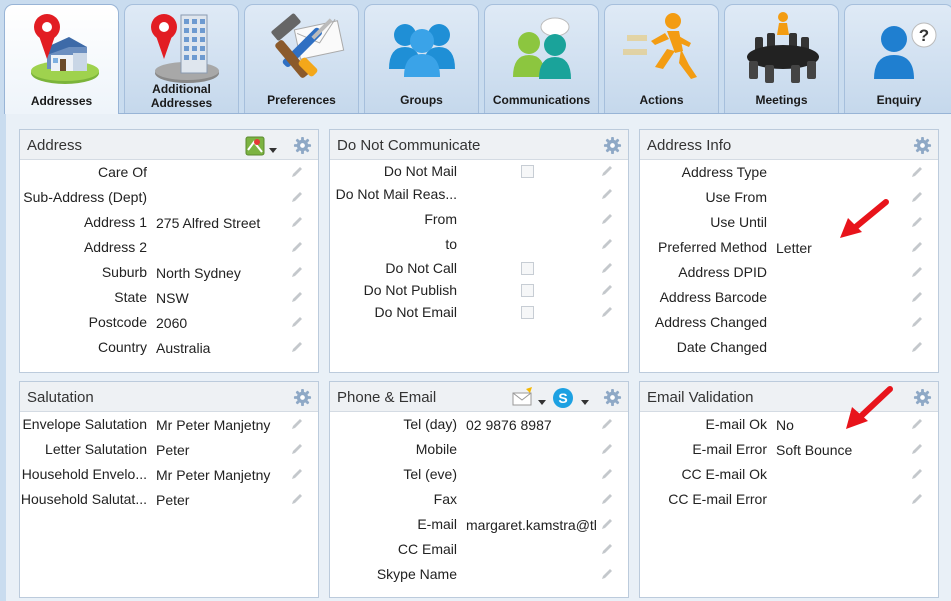  I want to click on field-tel-day: Tel (day) 02 9876 8987, so click(479, 425).